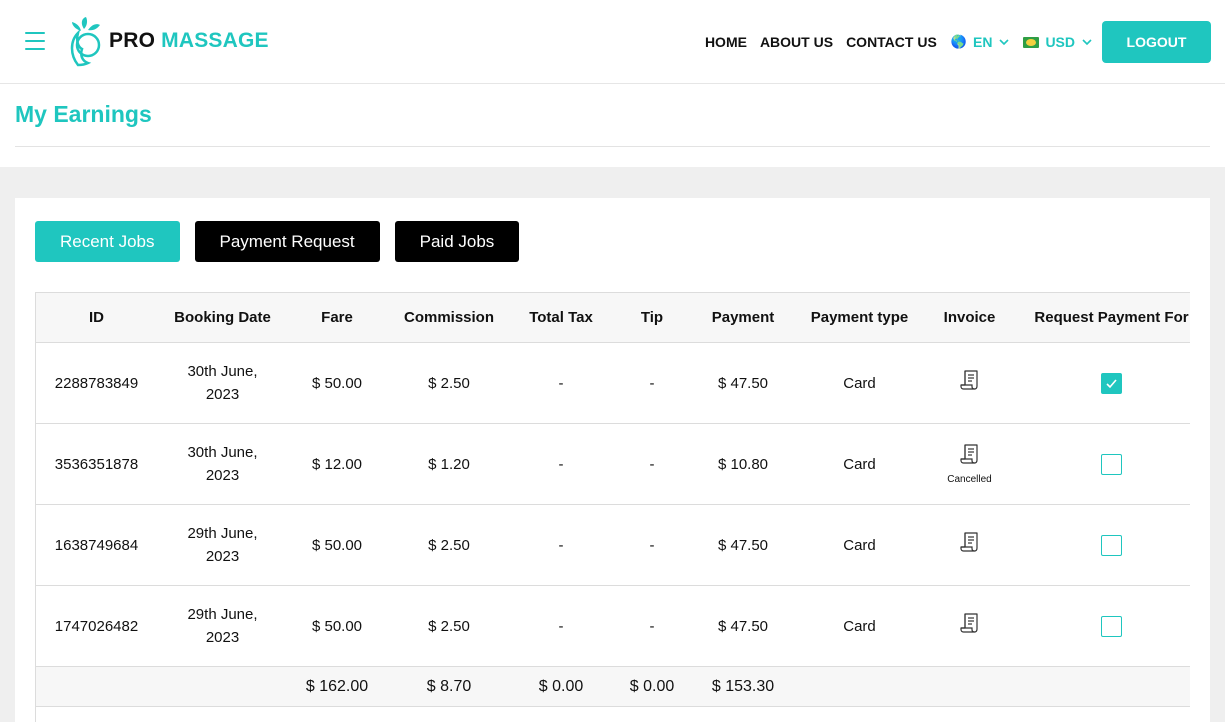 The image size is (1225, 722). What do you see at coordinates (337, 686) in the screenshot?
I see `total-fare: $ 162.00` at bounding box center [337, 686].